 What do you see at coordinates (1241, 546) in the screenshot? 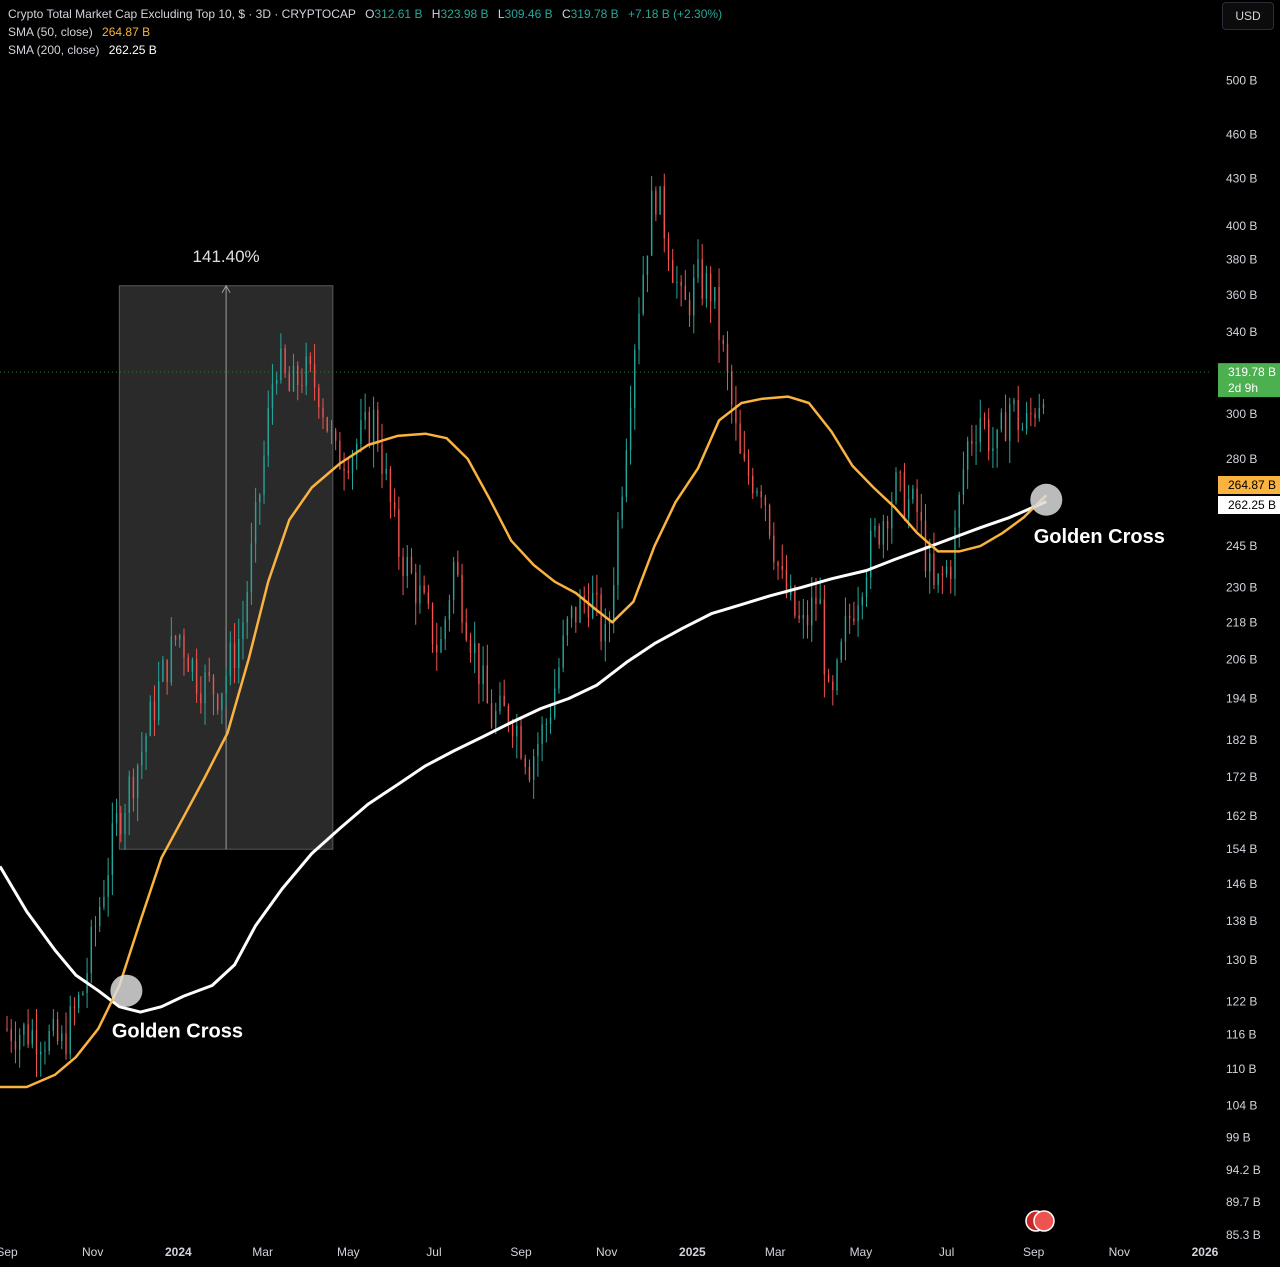
I see `y-tick-label: 245 B` at bounding box center [1241, 546].